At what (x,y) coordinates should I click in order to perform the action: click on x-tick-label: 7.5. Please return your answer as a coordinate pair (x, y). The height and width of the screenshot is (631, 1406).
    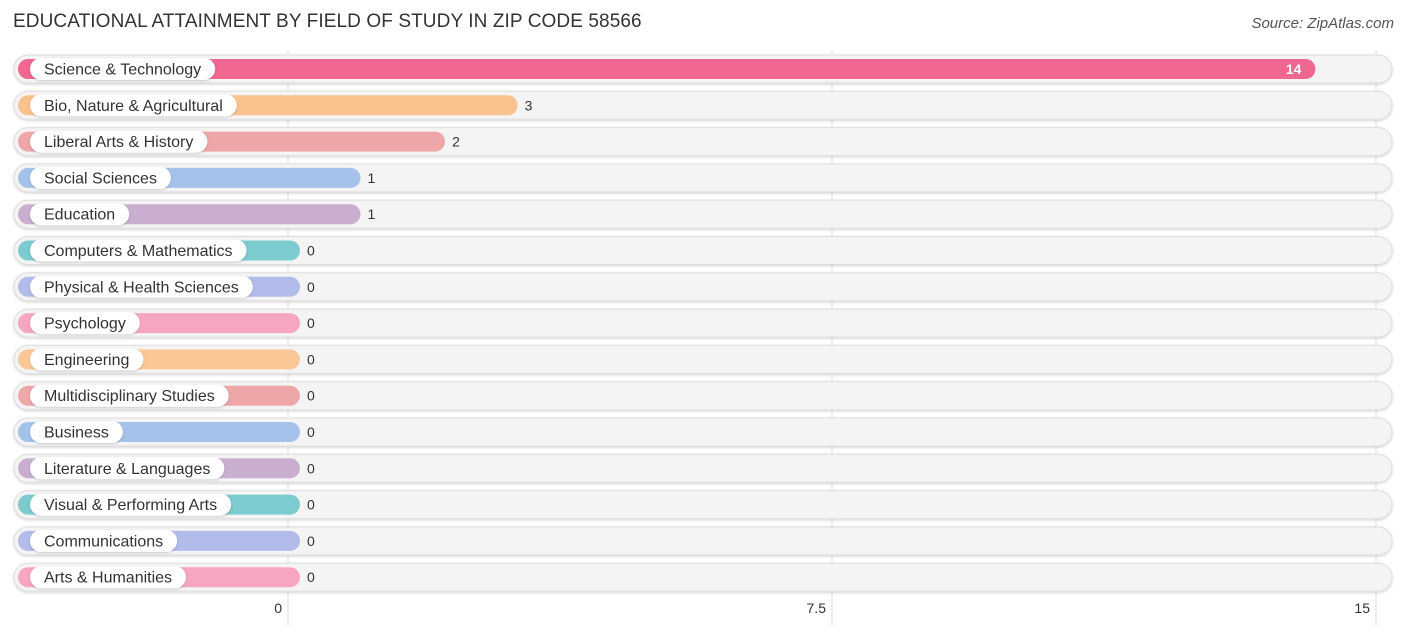
    Looking at the image, I should click on (817, 608).